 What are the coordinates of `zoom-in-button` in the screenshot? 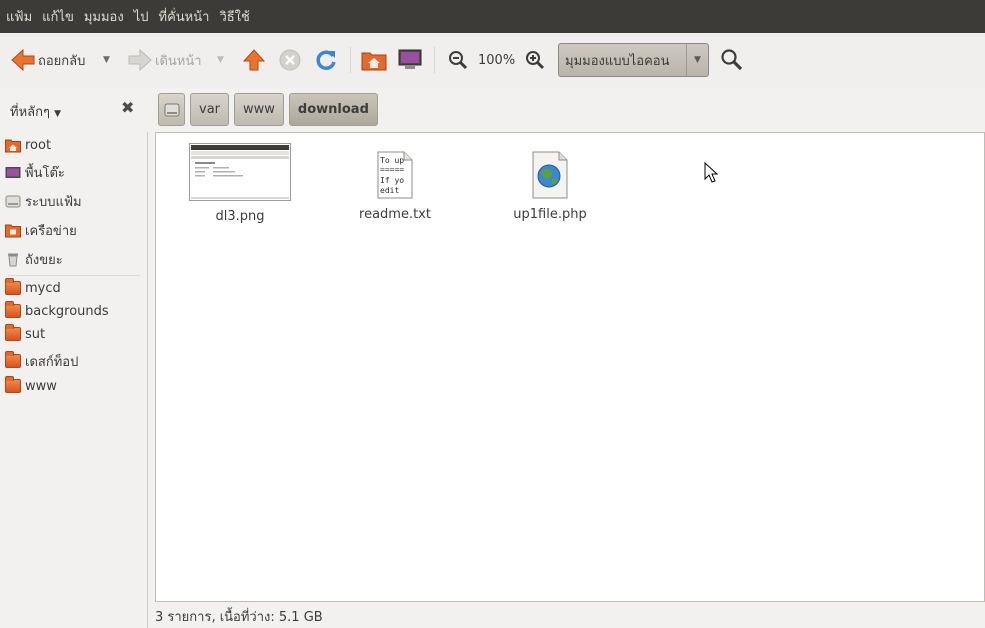 It's located at (535, 60).